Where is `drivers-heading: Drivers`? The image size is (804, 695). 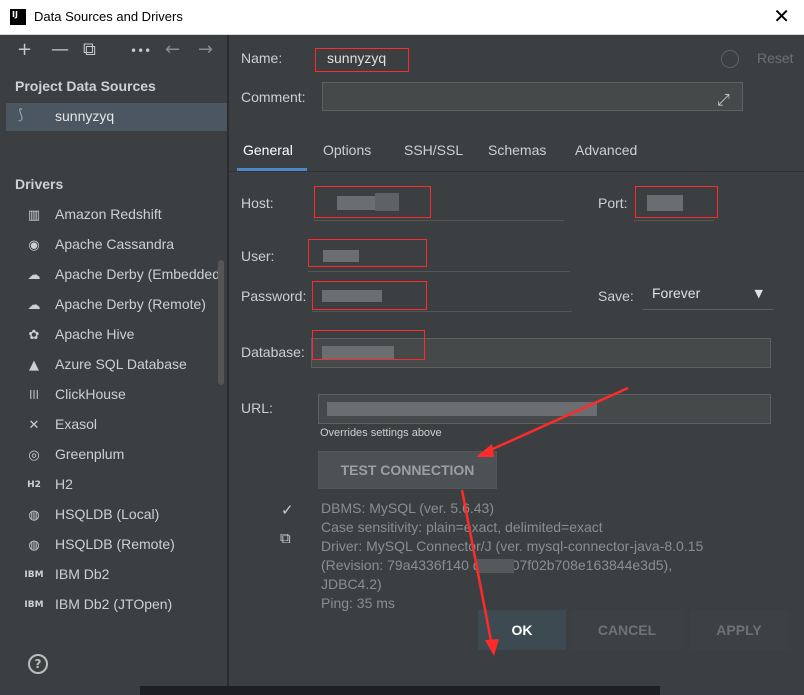
drivers-heading: Drivers is located at coordinates (39, 184).